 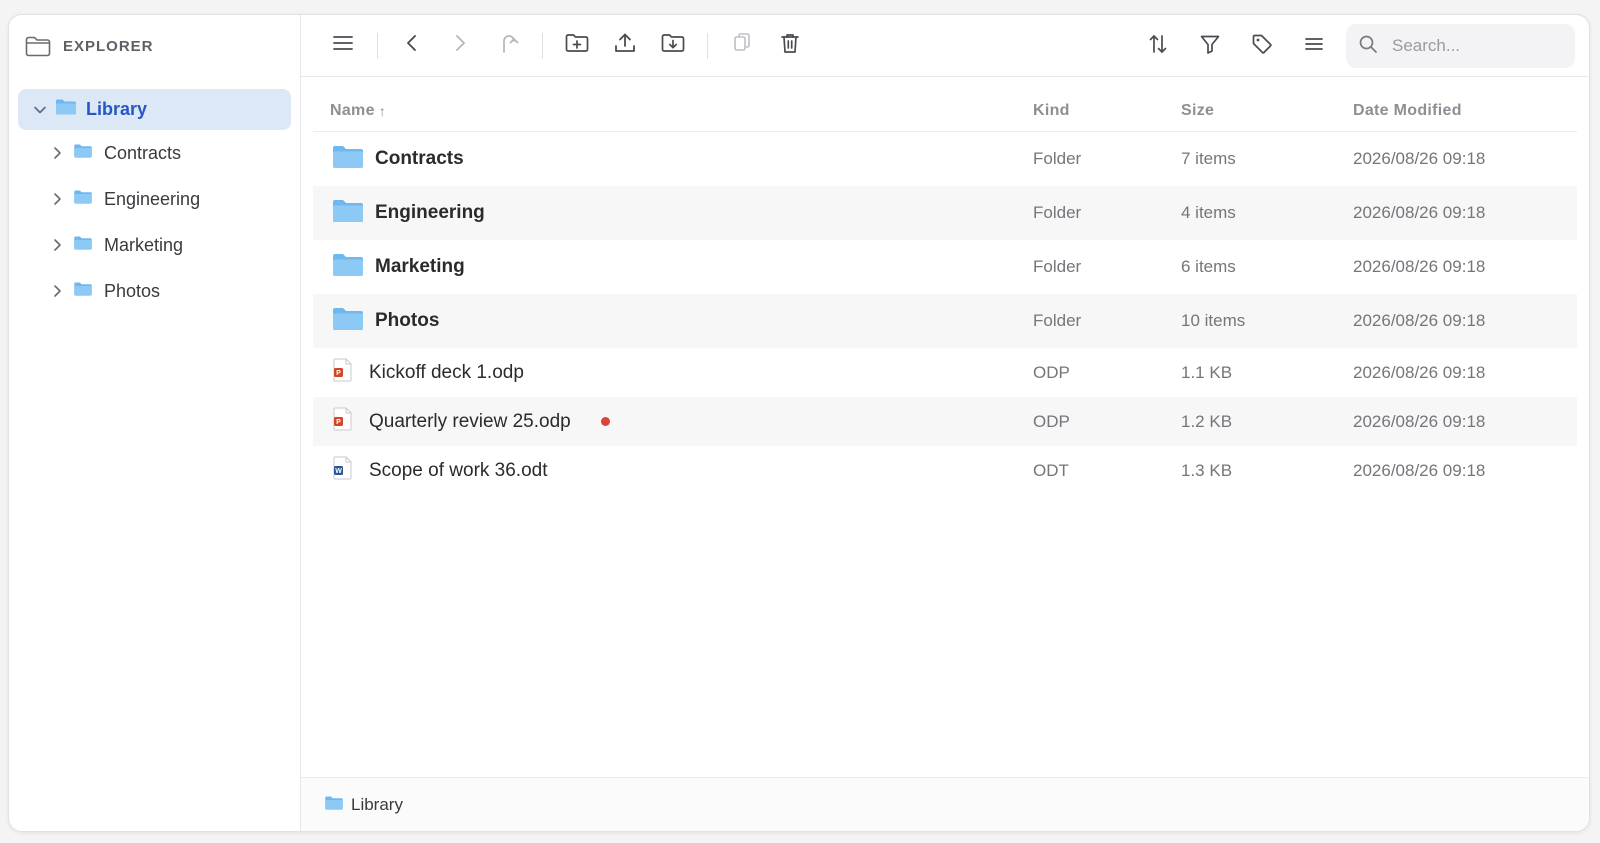 What do you see at coordinates (108, 46) in the screenshot?
I see `sidebar-title: EXPLORER` at bounding box center [108, 46].